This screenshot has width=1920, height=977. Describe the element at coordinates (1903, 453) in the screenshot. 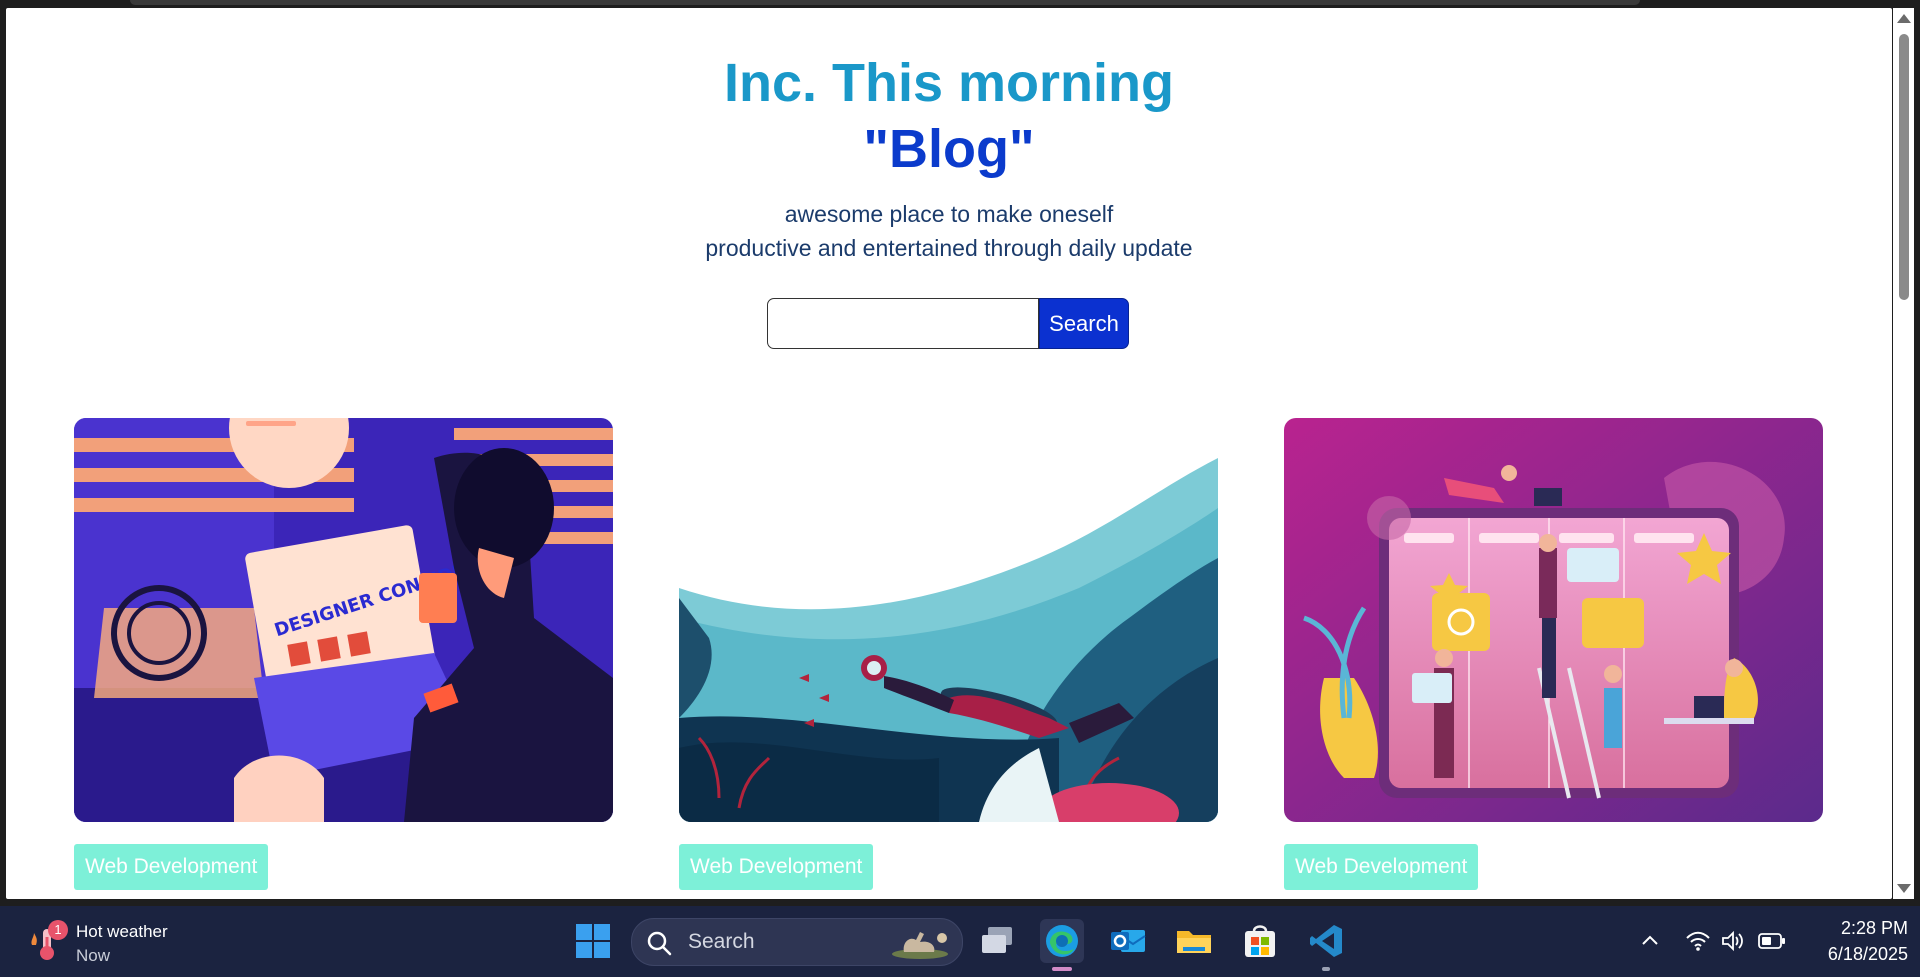

I see `page-scrollbar` at that location.